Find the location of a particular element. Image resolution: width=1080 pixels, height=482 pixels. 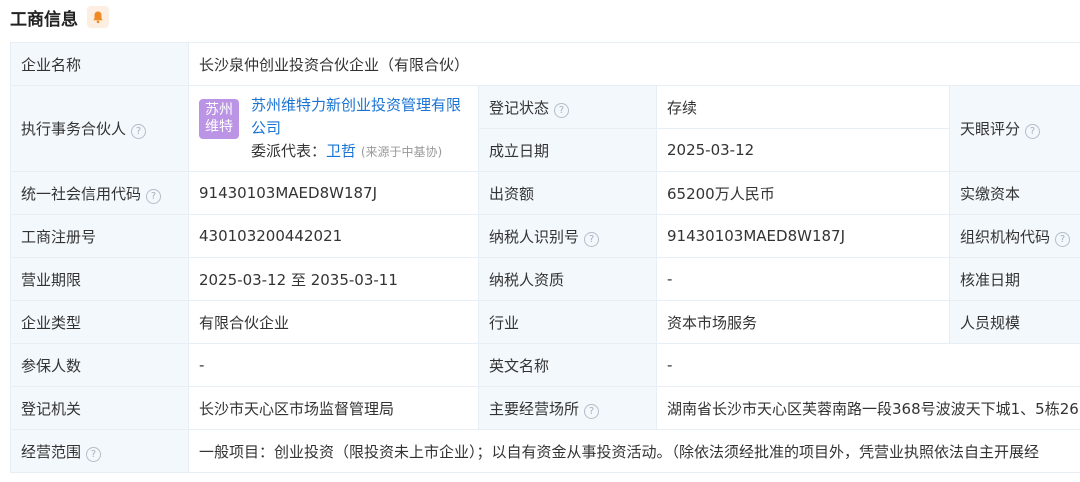

partner-label-cell: 执行事务合伙人? is located at coordinates (99, 128).